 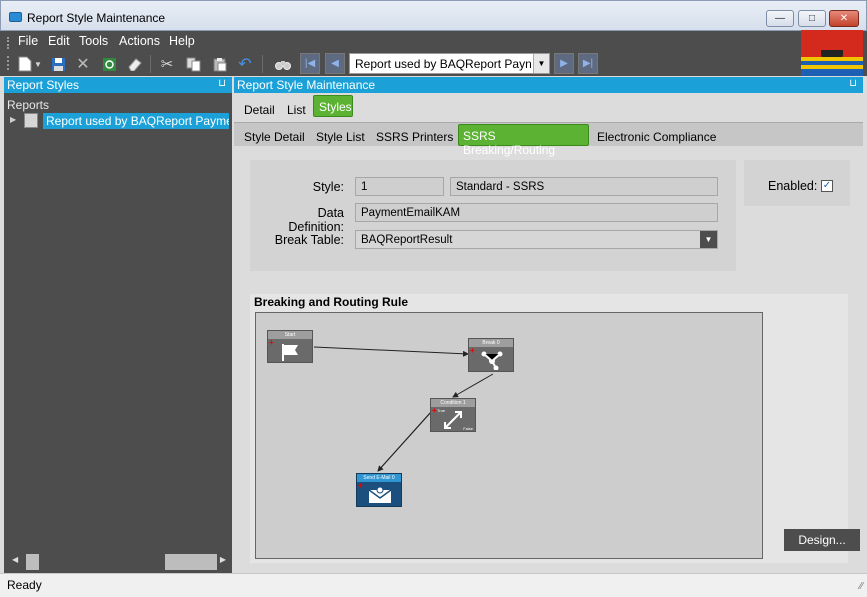 I want to click on flag-icon, so click(x=290, y=352).